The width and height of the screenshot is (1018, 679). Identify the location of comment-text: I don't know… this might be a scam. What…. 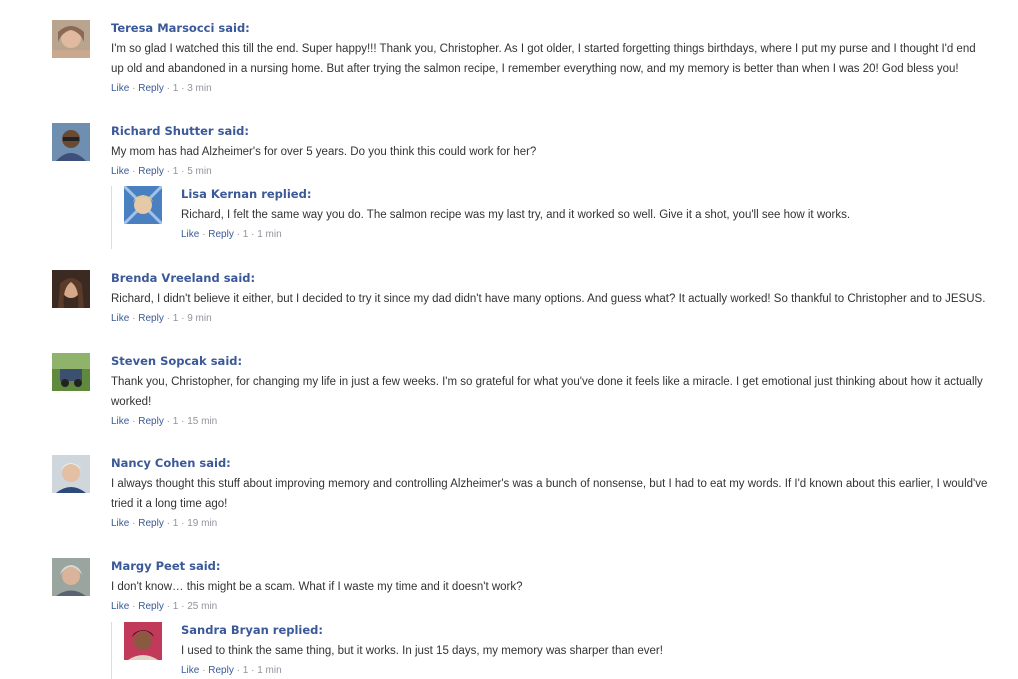
(317, 587).